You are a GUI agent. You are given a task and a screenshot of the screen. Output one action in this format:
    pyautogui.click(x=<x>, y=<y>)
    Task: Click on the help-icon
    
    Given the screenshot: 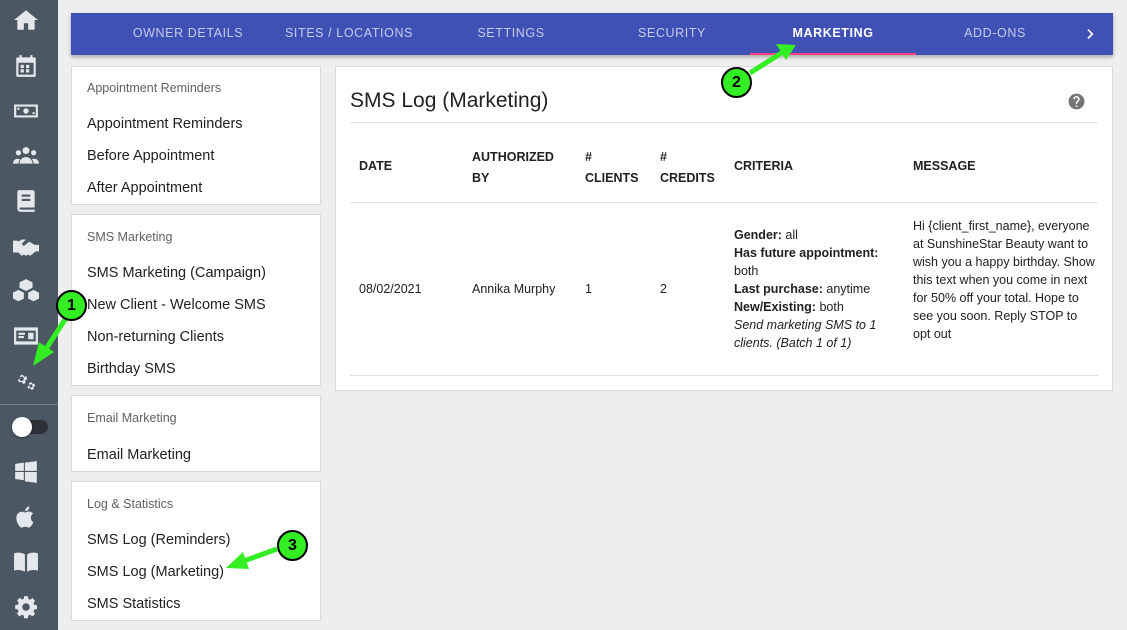 What is the action you would take?
    pyautogui.click(x=1076, y=101)
    